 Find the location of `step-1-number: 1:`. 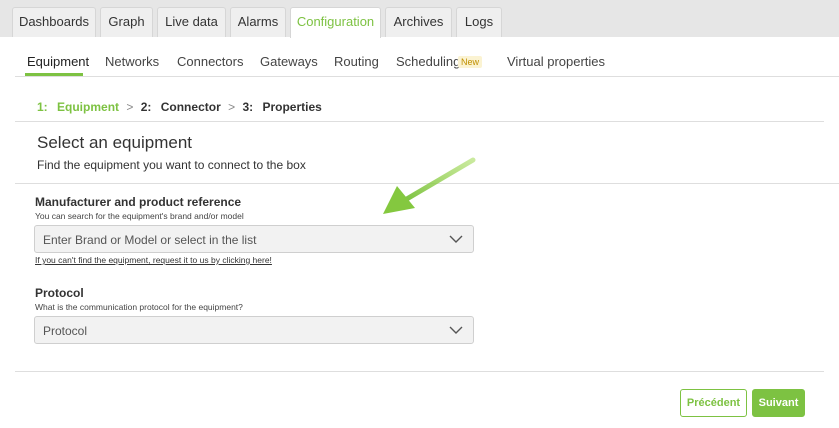

step-1-number: 1: is located at coordinates (42, 107).